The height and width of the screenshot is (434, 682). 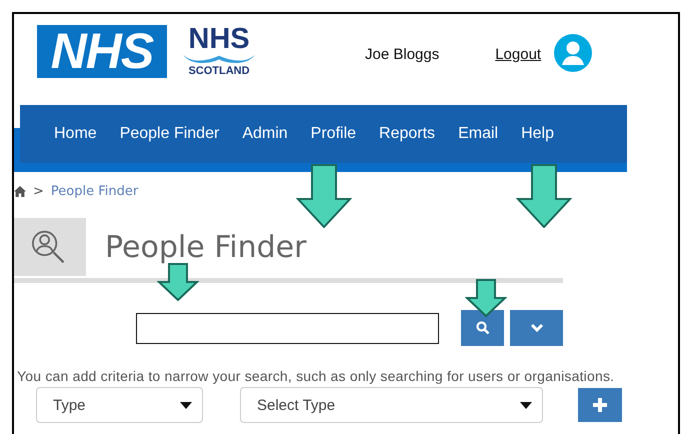 I want to click on help-text: You can add criteria to narrow your search, such as only searching for users or organisations., so click(x=316, y=376).